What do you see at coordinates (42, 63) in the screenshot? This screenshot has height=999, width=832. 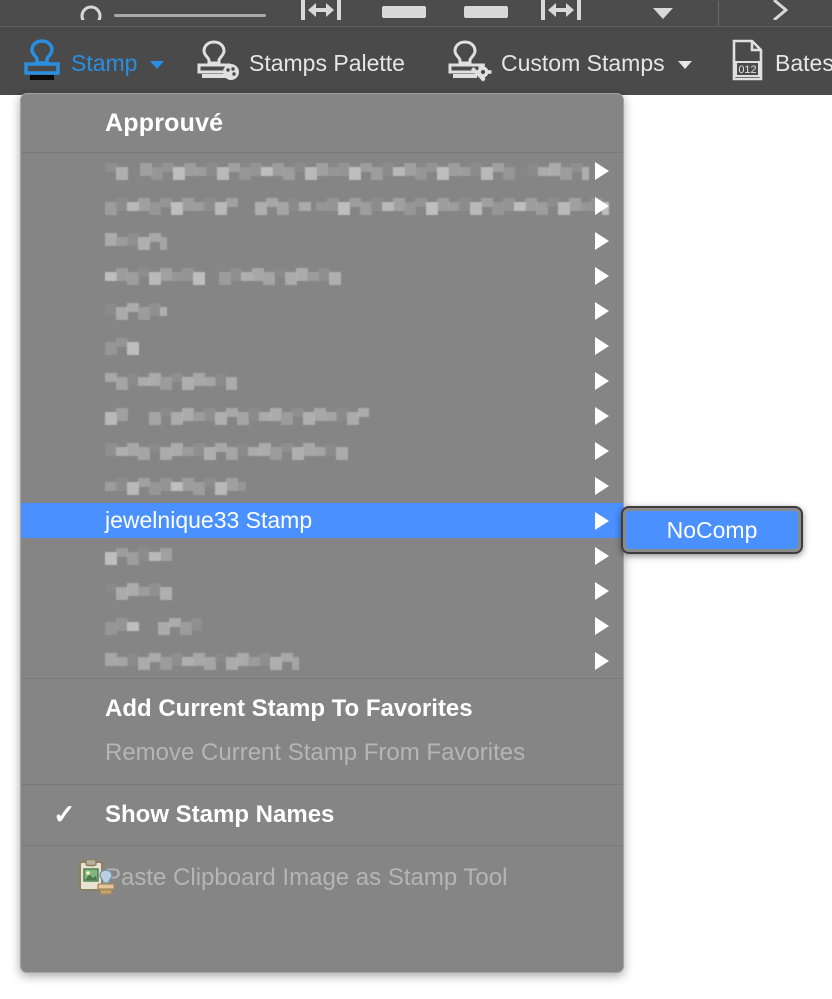 I see `stamp-icon` at bounding box center [42, 63].